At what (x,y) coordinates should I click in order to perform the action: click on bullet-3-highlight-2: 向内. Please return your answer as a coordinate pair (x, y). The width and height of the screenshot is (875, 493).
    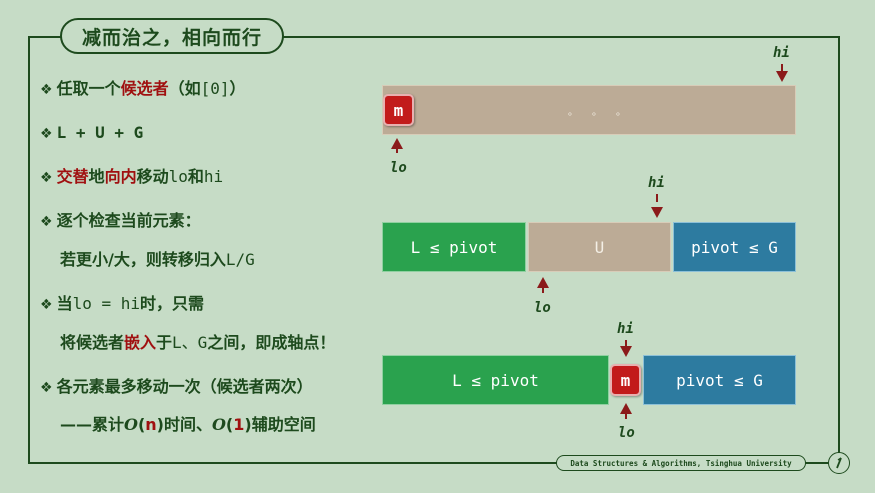
    Looking at the image, I should click on (120, 176).